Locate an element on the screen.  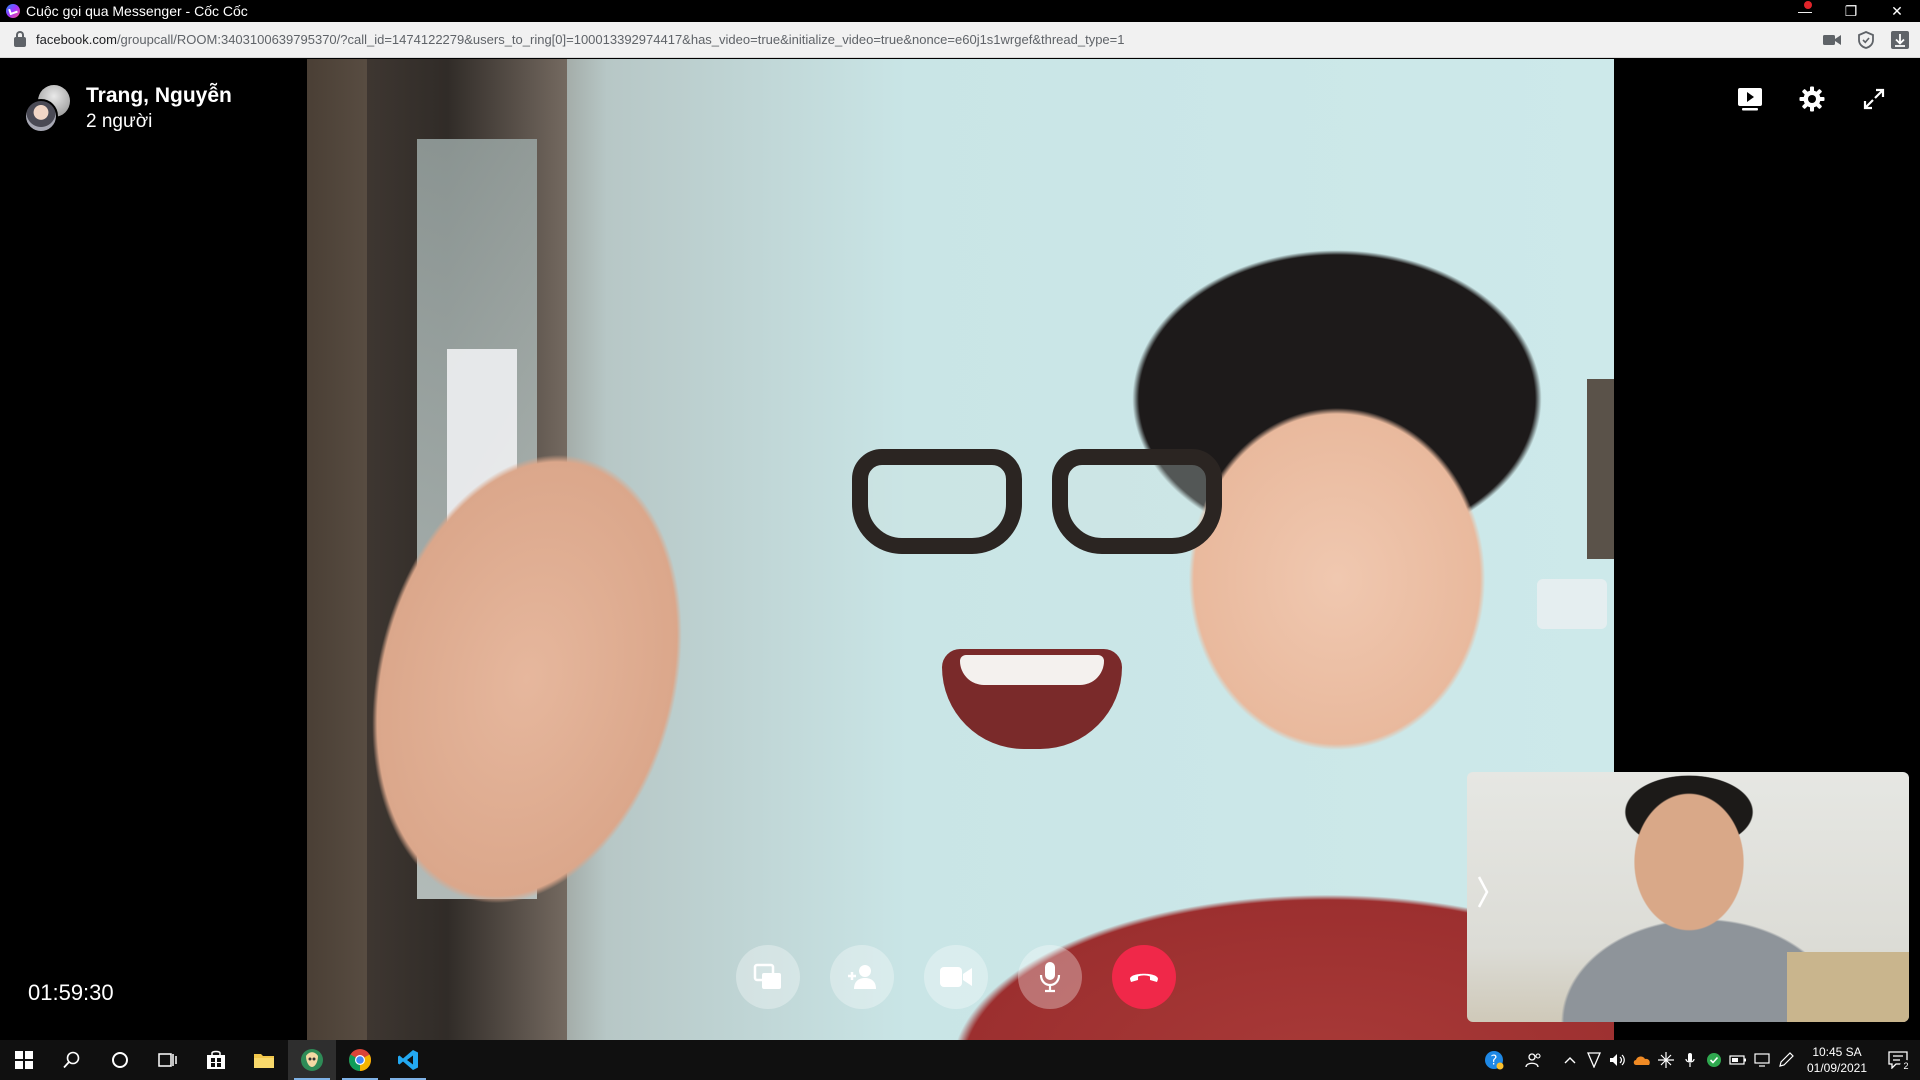
microphone-toggle-button is located at coordinates (1050, 977).